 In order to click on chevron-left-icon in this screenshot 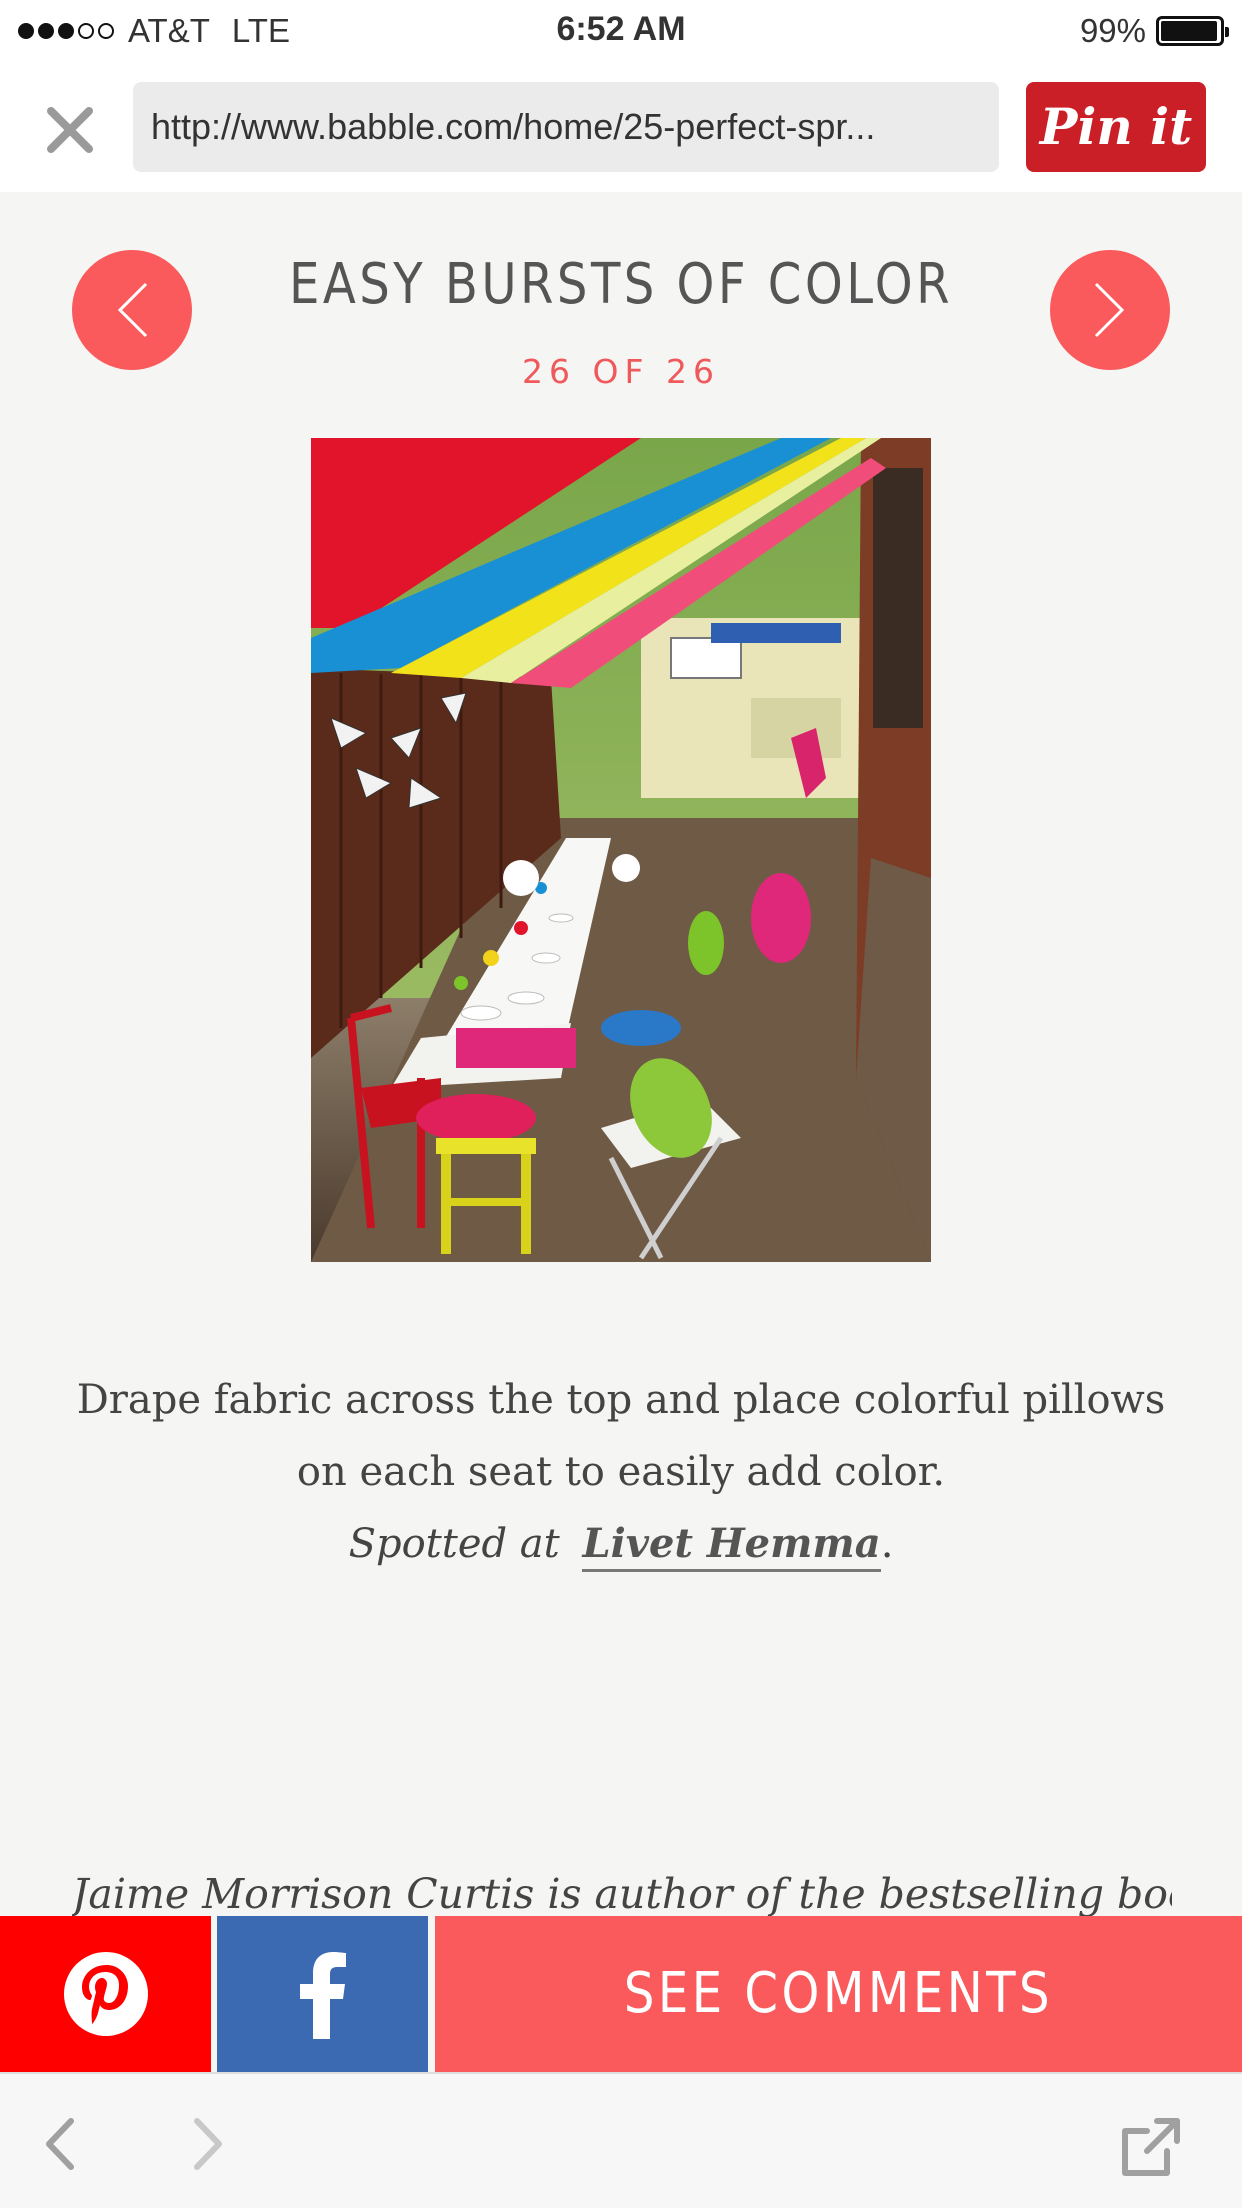, I will do `click(60, 2144)`.